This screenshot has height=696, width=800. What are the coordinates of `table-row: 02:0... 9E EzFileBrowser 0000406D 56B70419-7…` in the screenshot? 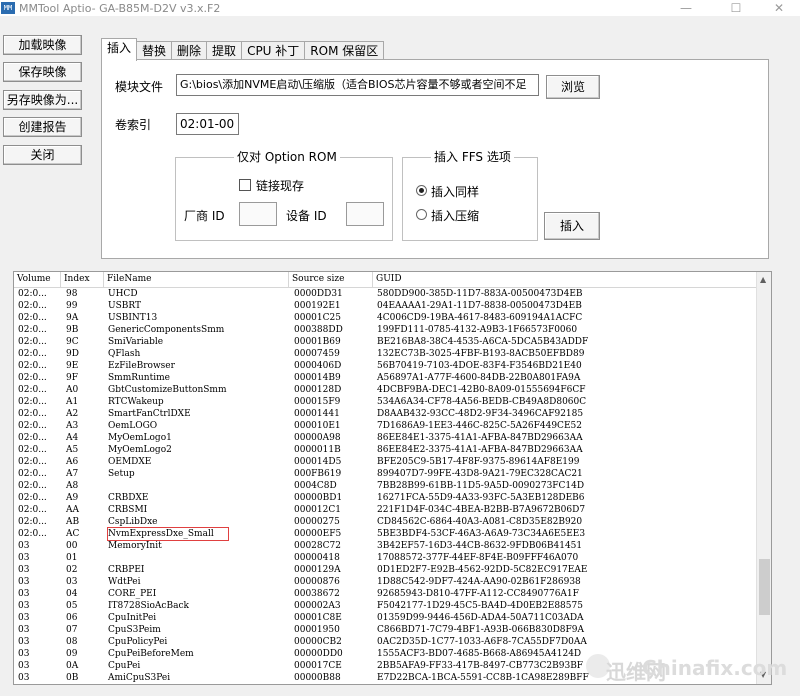 It's located at (385, 366).